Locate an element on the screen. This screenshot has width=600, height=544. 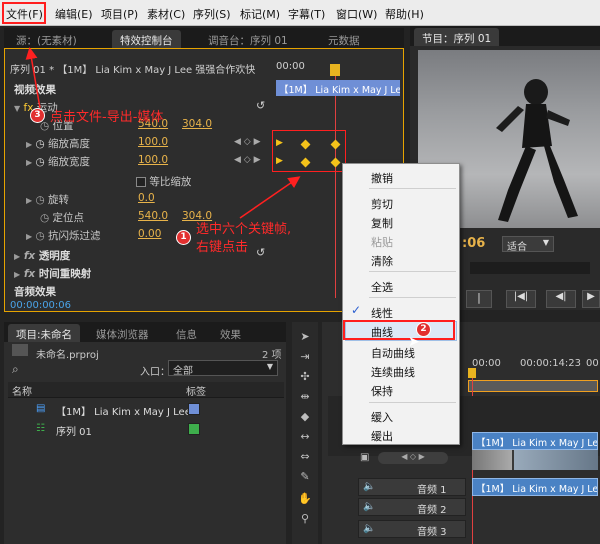
step-badge-3: 3 is located at coordinates (37, 115).